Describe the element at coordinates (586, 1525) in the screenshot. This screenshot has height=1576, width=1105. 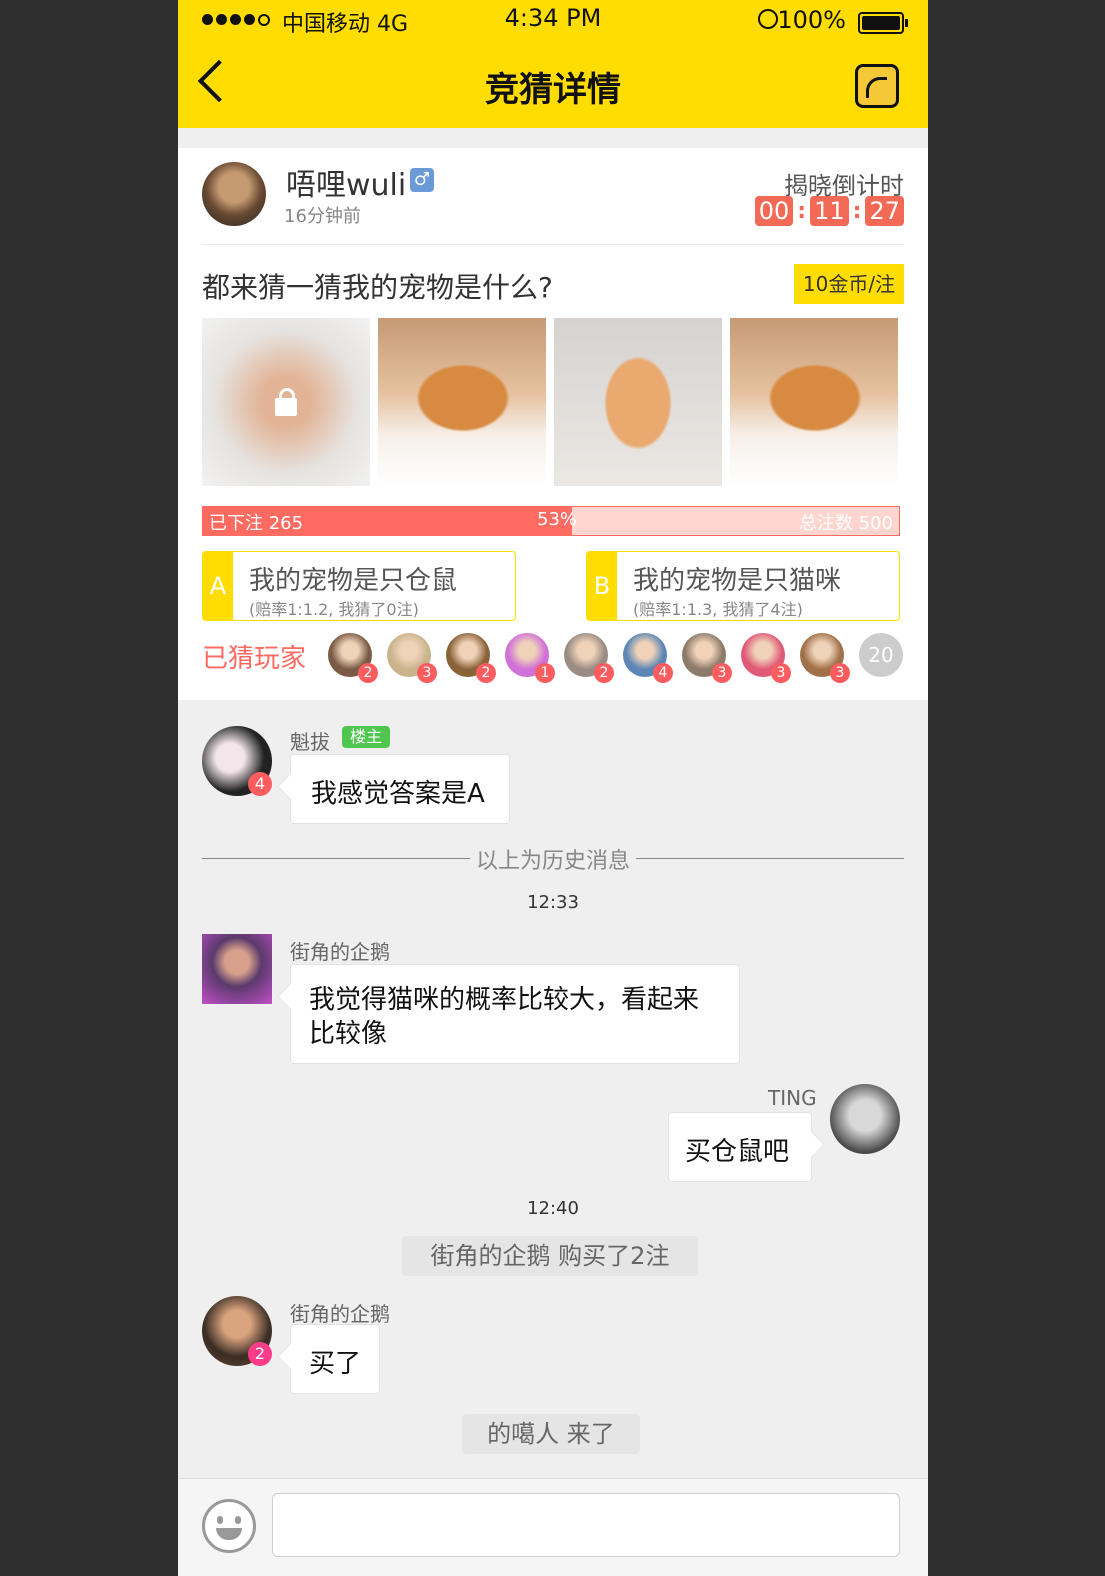
I see `message-input` at that location.